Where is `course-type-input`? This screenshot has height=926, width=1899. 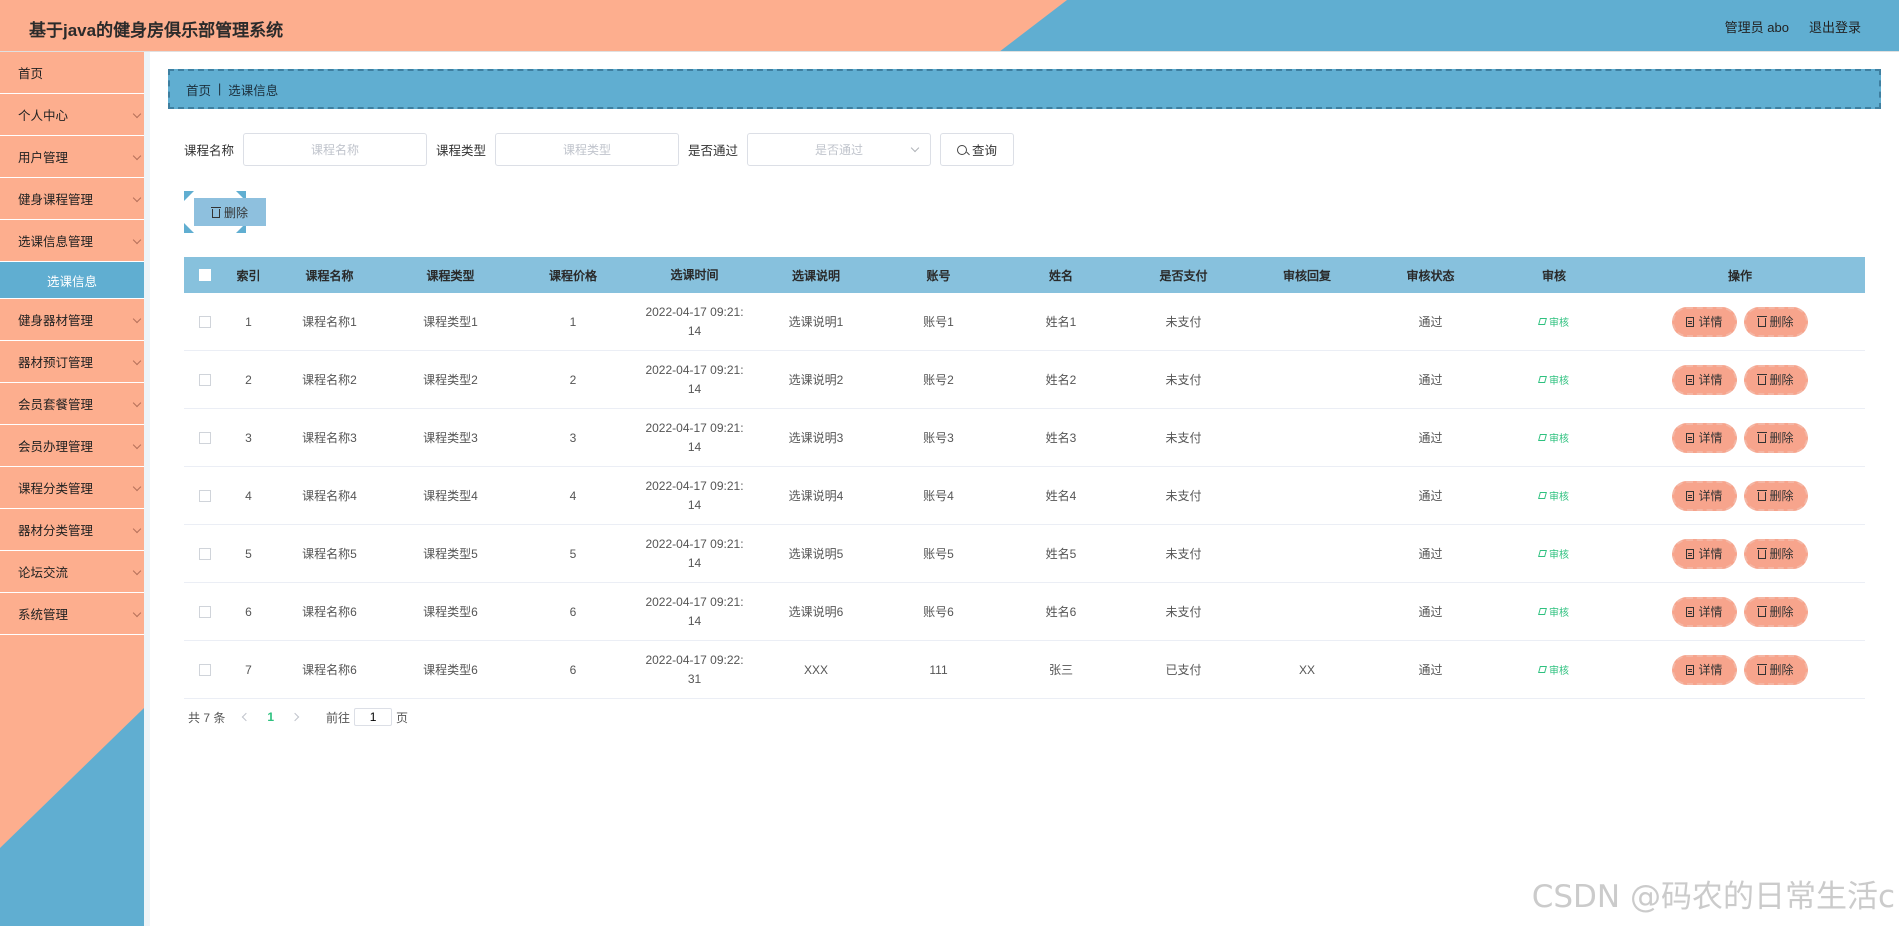 course-type-input is located at coordinates (587, 149).